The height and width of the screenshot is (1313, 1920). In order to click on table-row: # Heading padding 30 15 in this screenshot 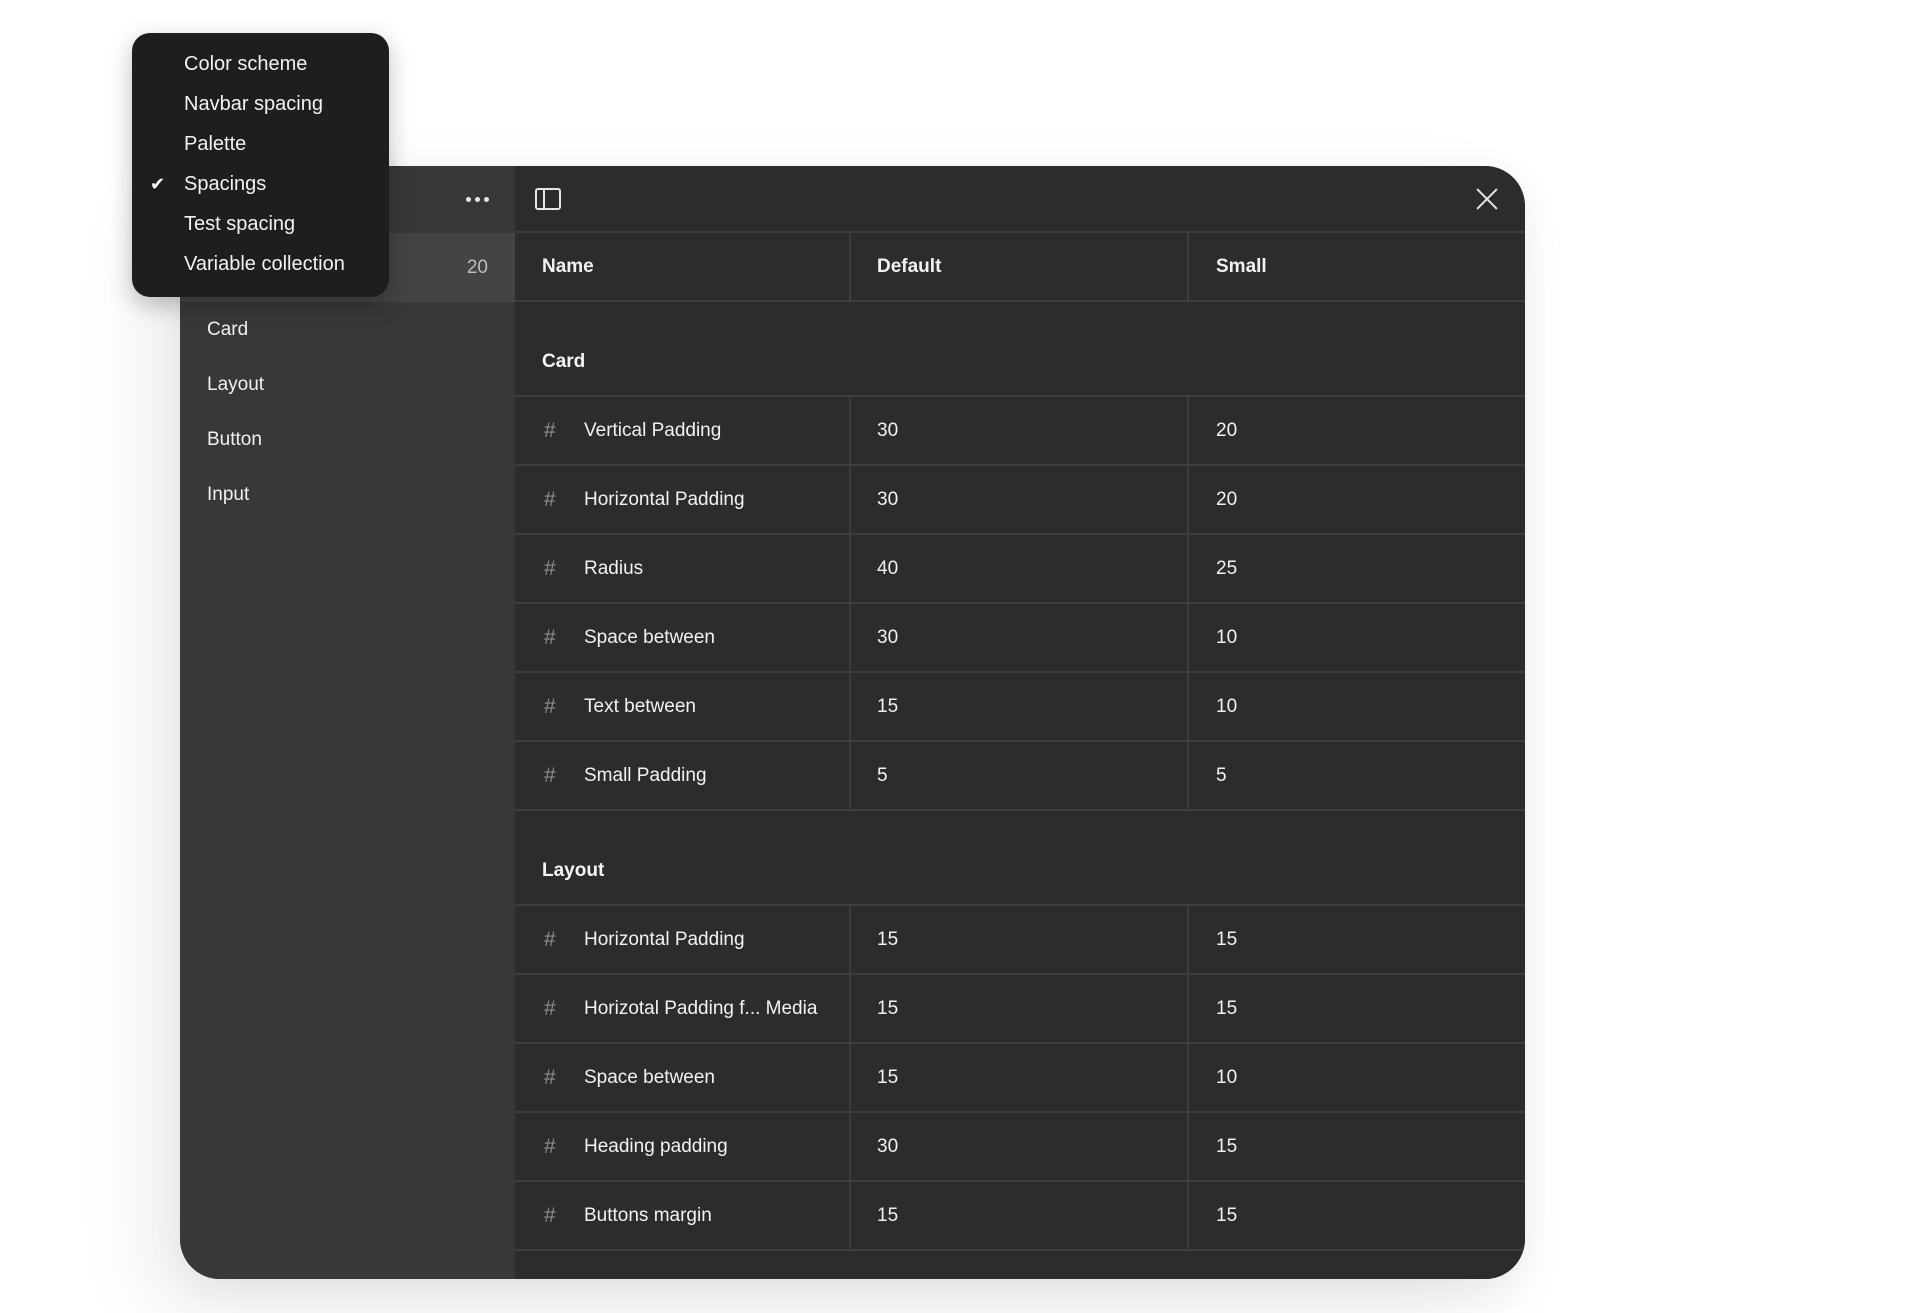, I will do `click(1020, 1147)`.